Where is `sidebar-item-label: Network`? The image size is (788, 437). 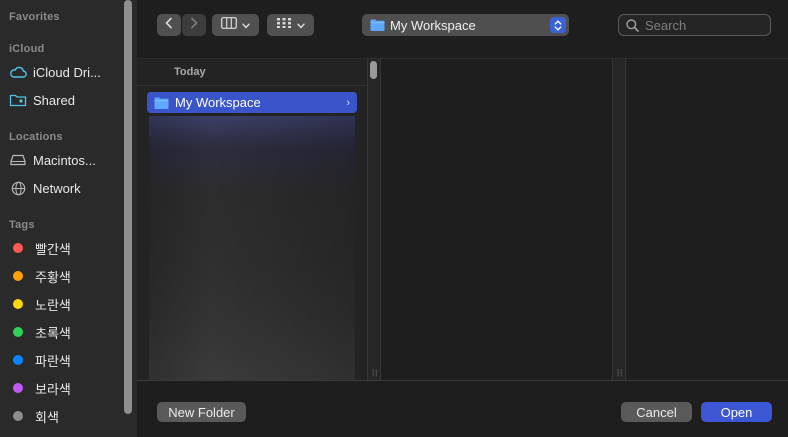 sidebar-item-label: Network is located at coordinates (57, 188).